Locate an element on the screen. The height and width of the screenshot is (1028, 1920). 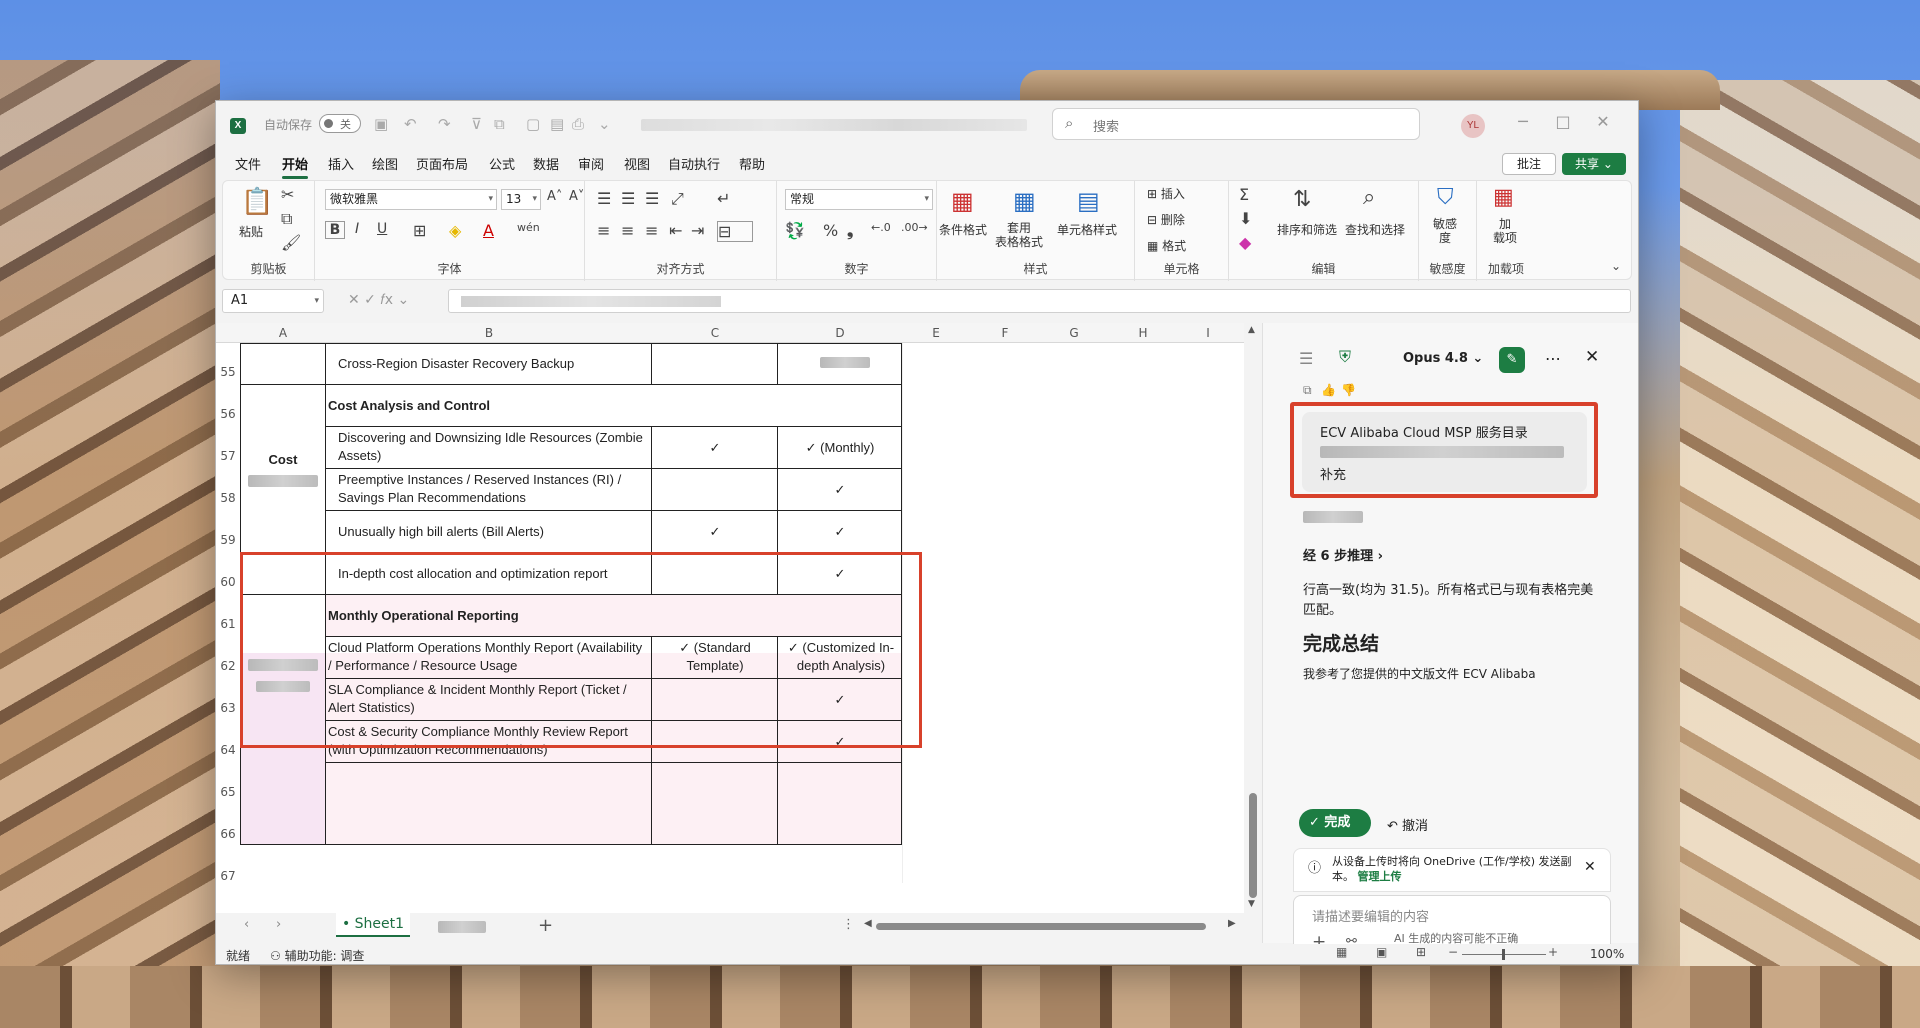
prev-sheet-icon: ‹ is located at coordinates (246, 924).